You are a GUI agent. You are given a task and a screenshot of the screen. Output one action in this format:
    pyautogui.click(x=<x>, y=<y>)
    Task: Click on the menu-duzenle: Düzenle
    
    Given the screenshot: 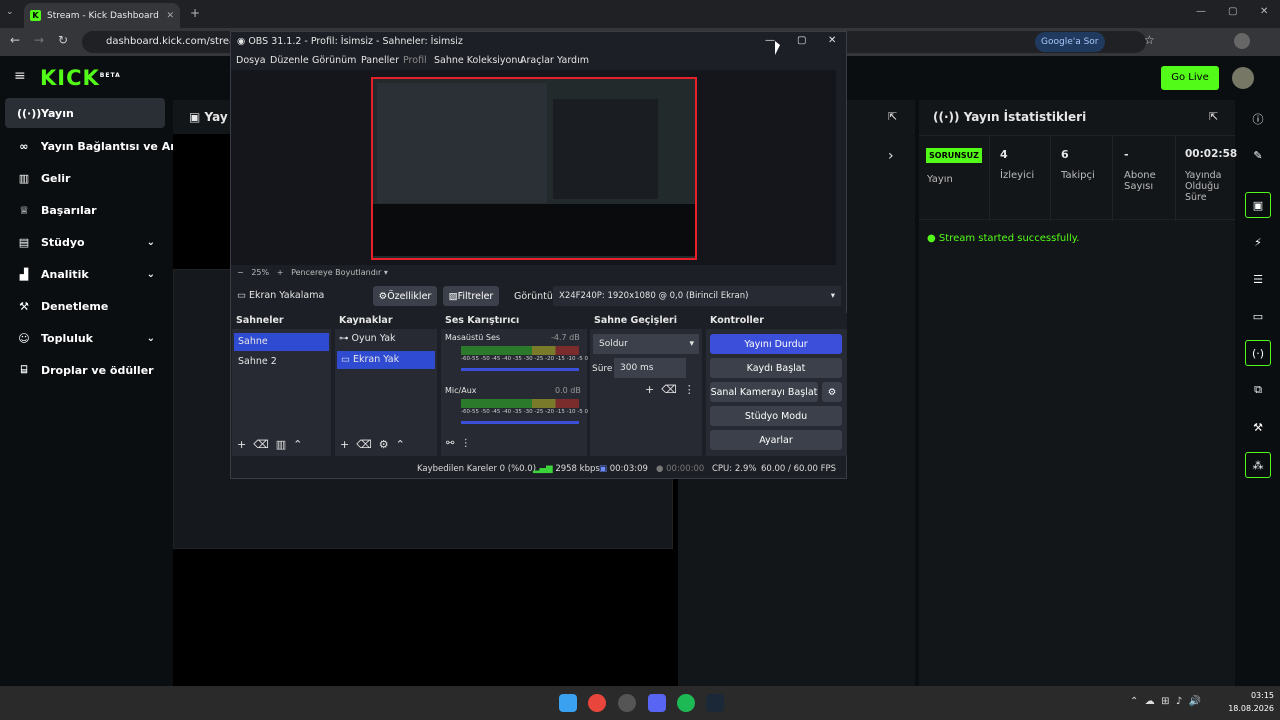 What is the action you would take?
    pyautogui.click(x=289, y=60)
    